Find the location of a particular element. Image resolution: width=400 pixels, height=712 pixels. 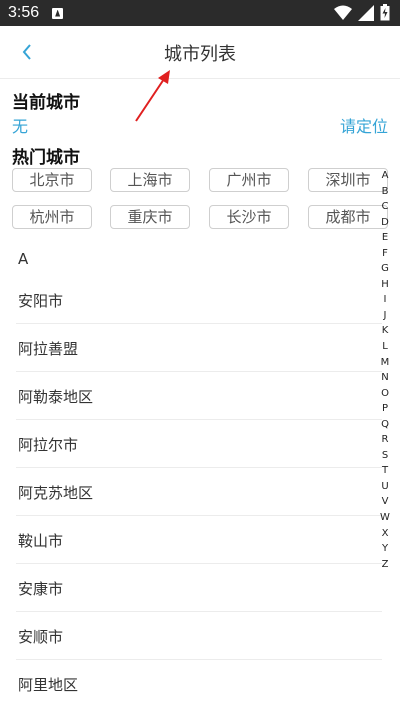

index-letter: J is located at coordinates (385, 316).